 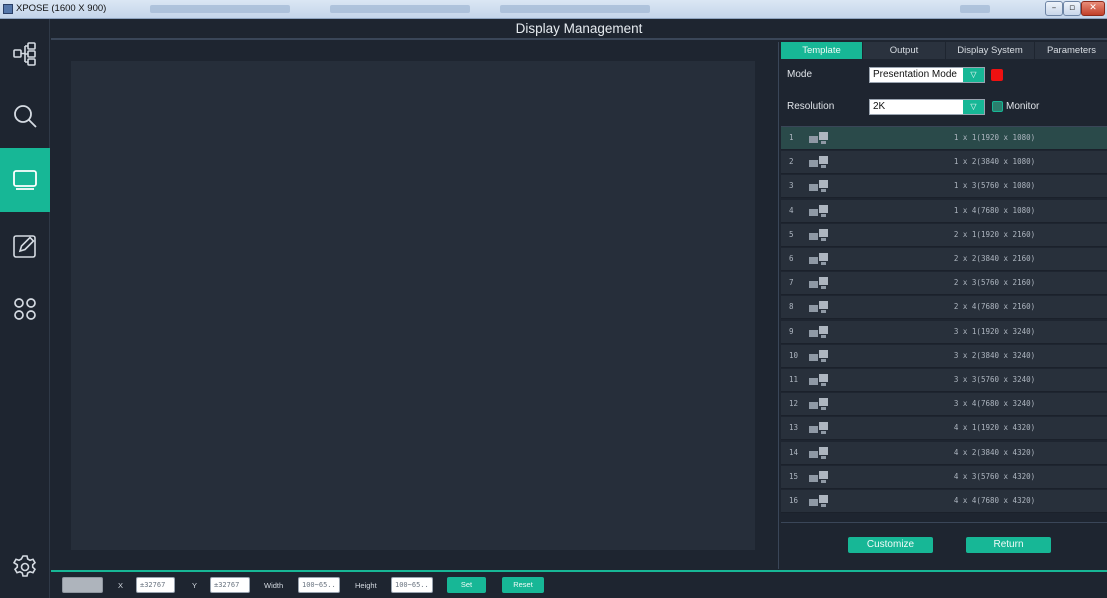 I want to click on window-title: XPOSE (1600 X 900), so click(x=61, y=8).